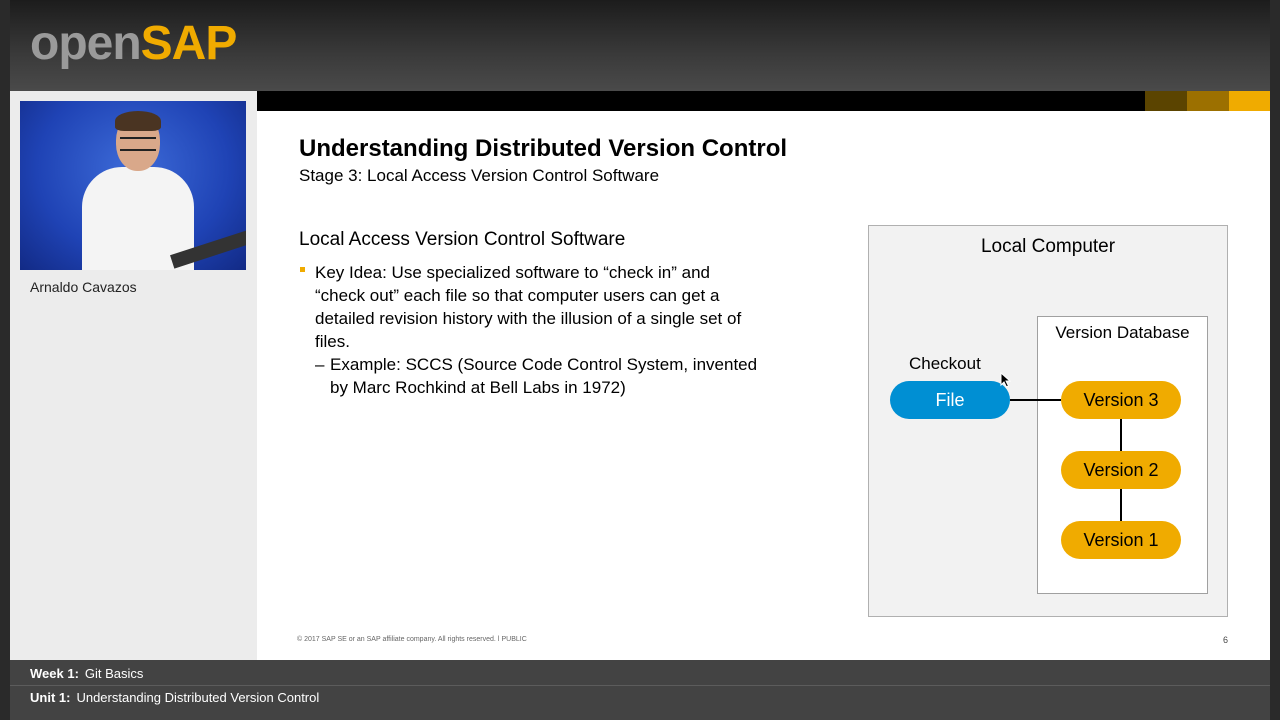 Image resolution: width=1280 pixels, height=720 pixels. What do you see at coordinates (1122, 332) in the screenshot?
I see `version-database-title: Version Database` at bounding box center [1122, 332].